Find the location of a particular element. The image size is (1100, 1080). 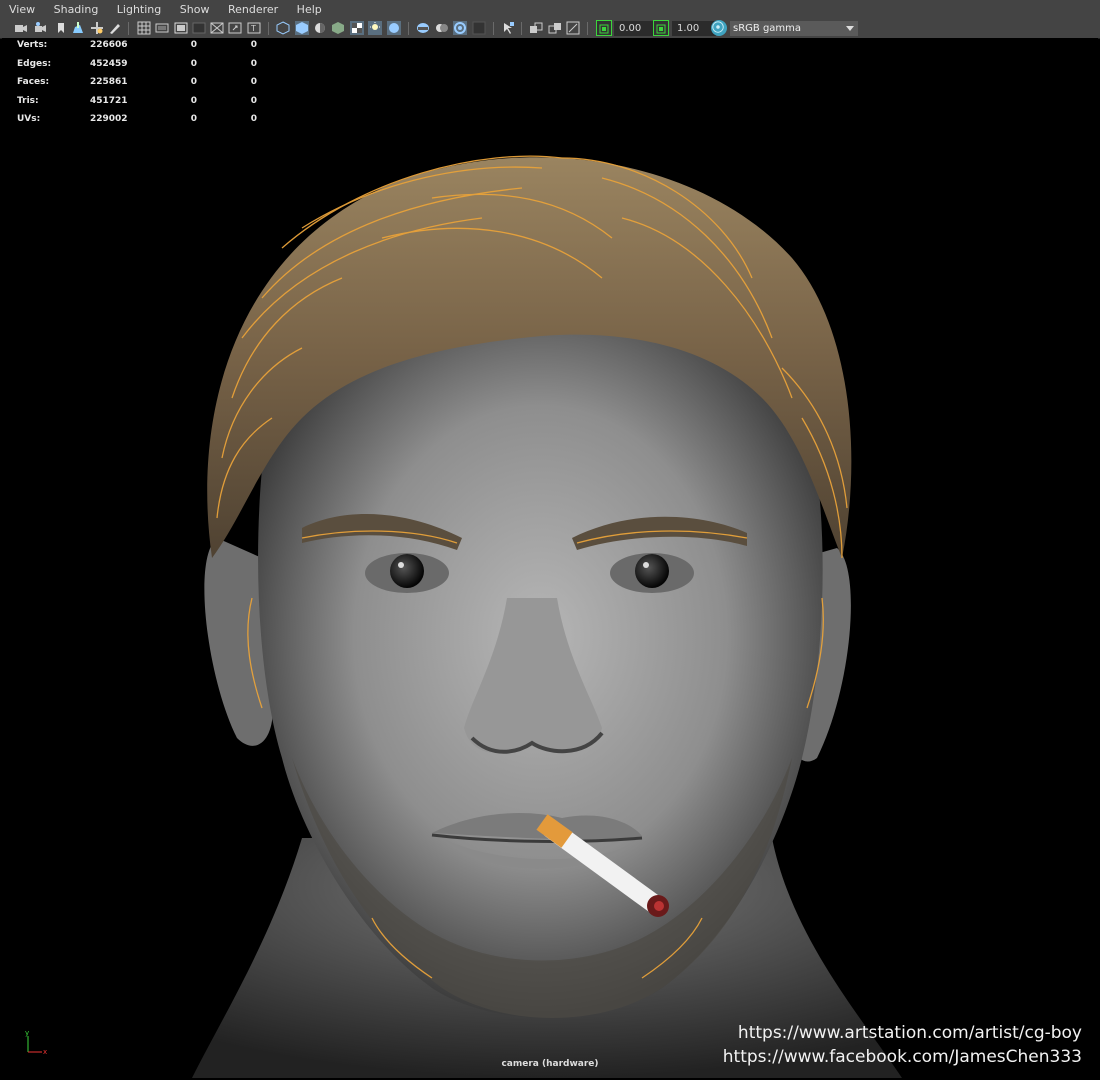

hud-label: Tris: is located at coordinates (28, 100).